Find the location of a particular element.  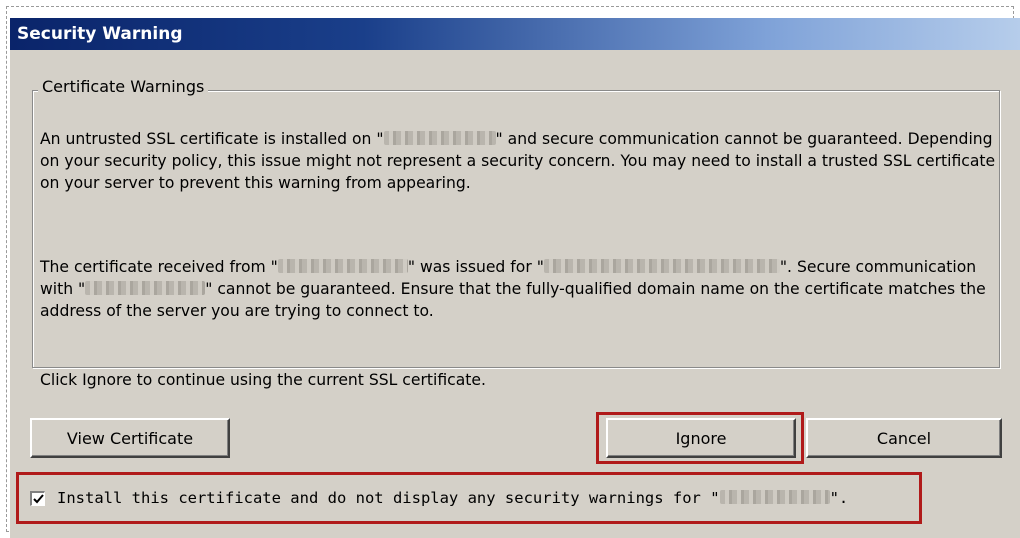

title-bar: Security Warning is located at coordinates (515, 34).